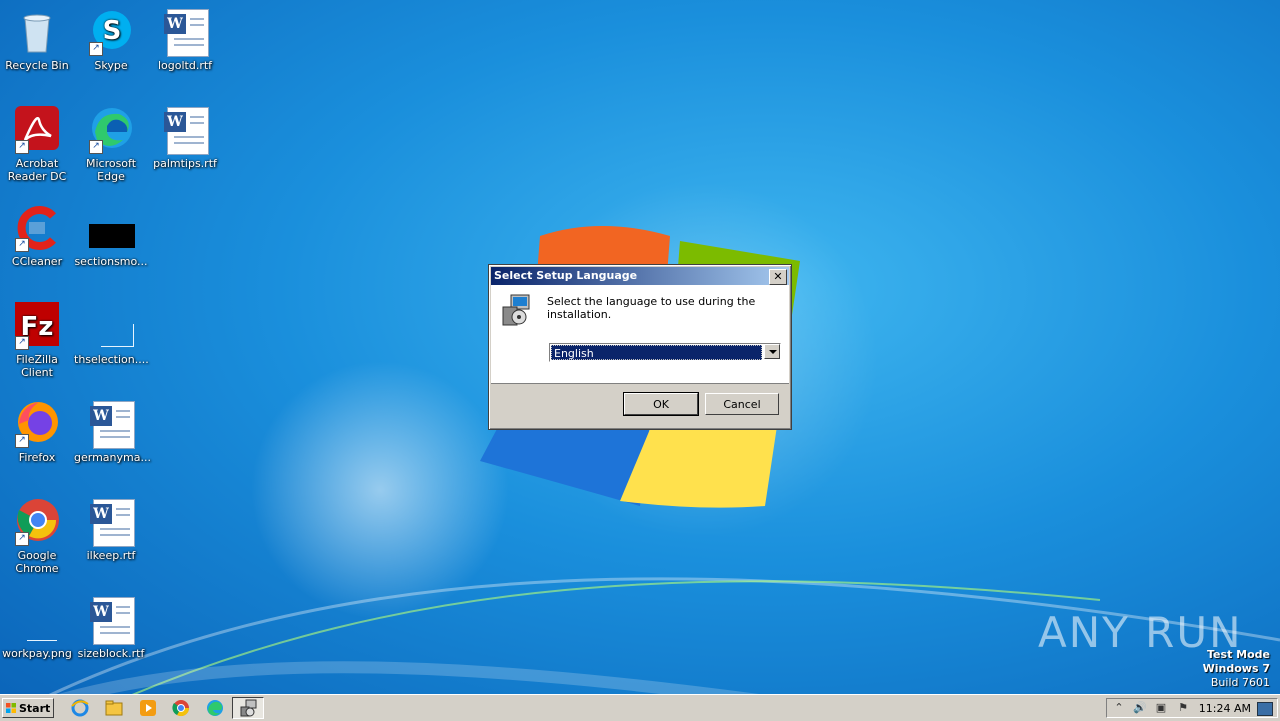  What do you see at coordinates (778, 277) in the screenshot?
I see `close-button: ✕` at bounding box center [778, 277].